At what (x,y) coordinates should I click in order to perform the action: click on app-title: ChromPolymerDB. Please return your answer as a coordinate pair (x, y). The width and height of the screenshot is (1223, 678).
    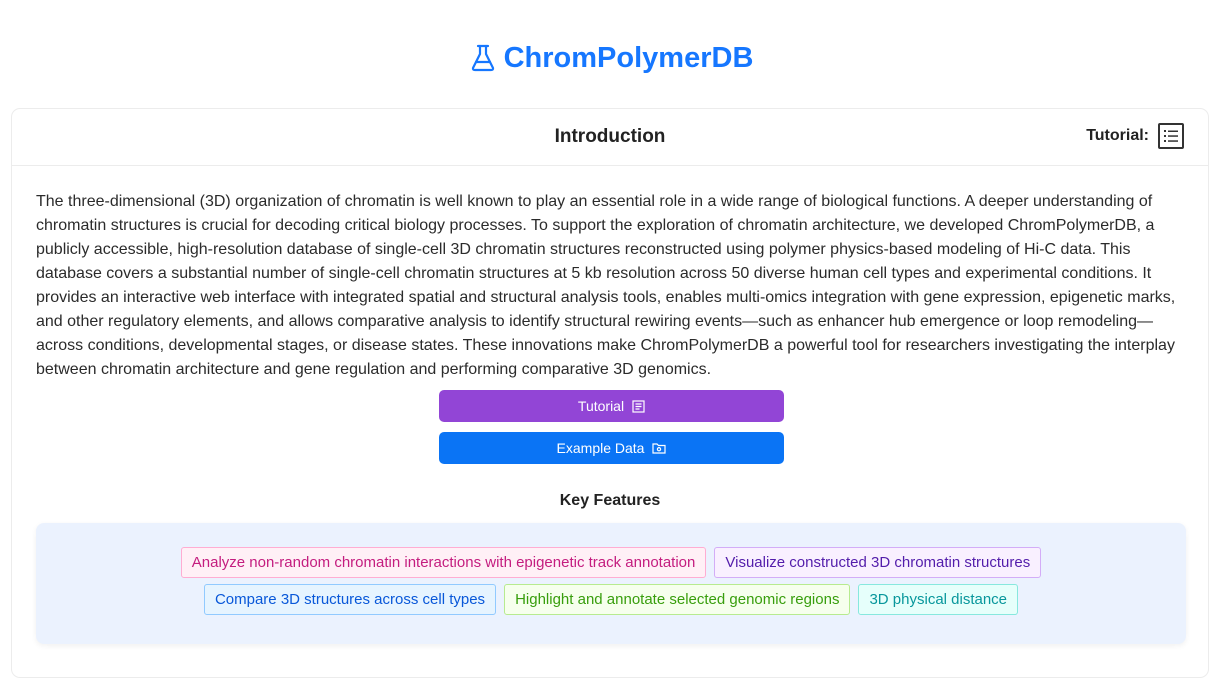
    Looking at the image, I should click on (611, 60).